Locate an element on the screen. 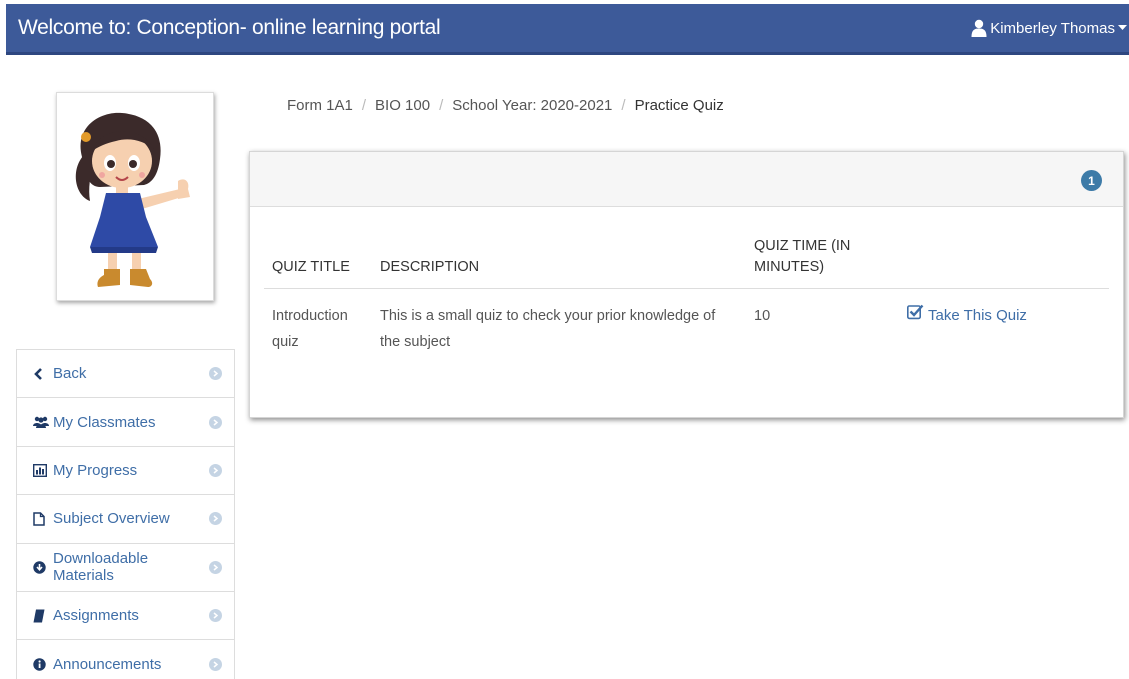 This screenshot has width=1129, height=679. sidebar-item-label: Back is located at coordinates (70, 374).